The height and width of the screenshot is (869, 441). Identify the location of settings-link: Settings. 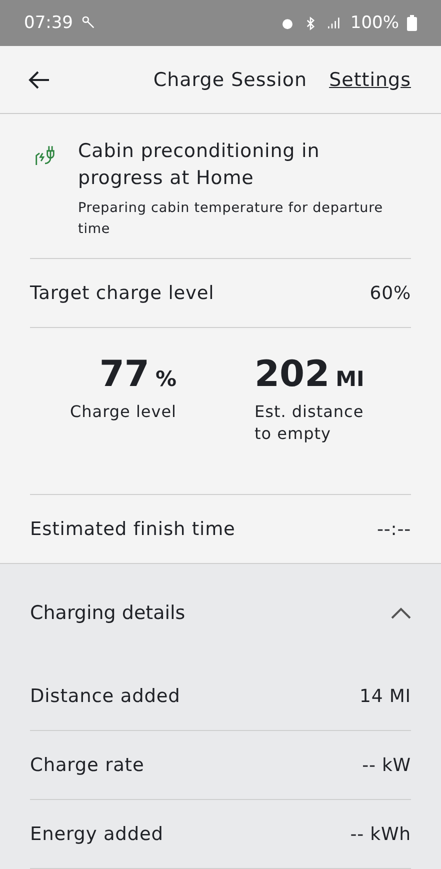
(370, 79).